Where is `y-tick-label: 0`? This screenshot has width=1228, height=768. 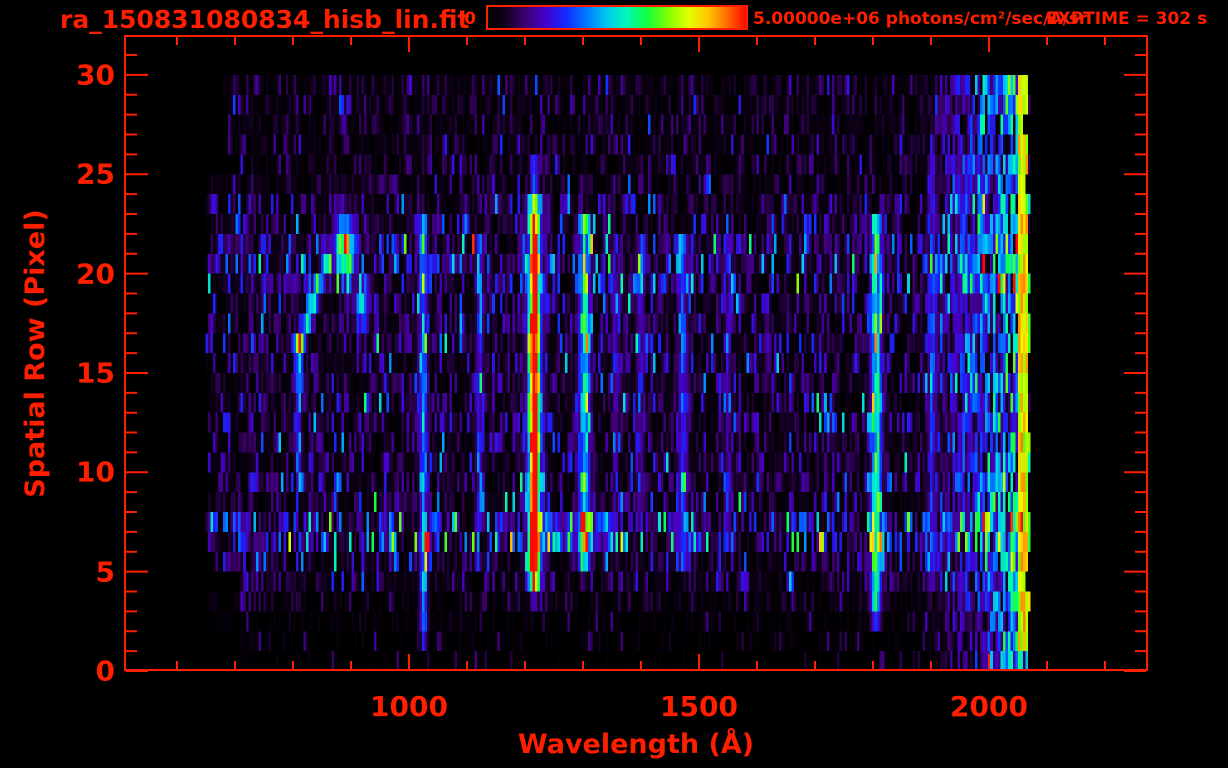 y-tick-label: 0 is located at coordinates (105, 671).